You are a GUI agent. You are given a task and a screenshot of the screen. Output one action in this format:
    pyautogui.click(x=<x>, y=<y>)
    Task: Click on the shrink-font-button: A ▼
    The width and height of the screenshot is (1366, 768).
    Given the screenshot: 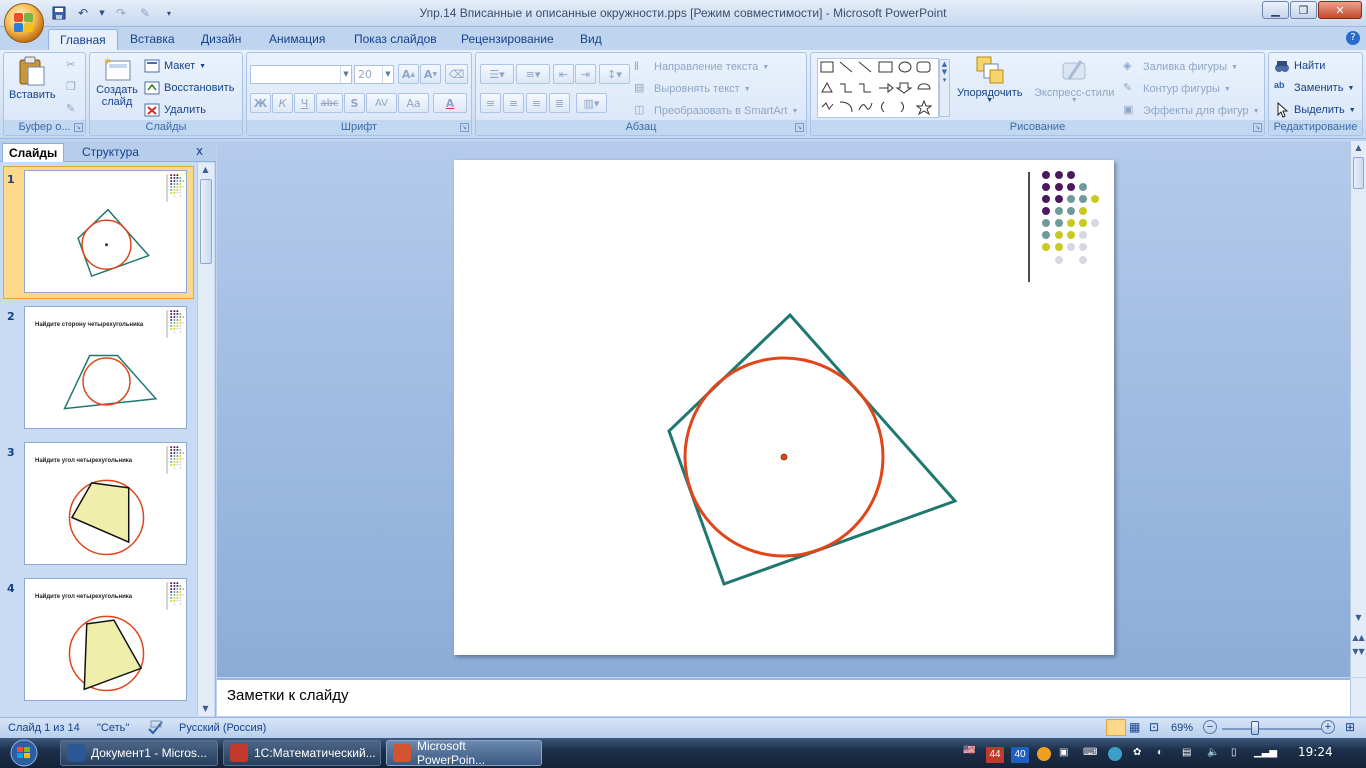 What is the action you would take?
    pyautogui.click(x=430, y=74)
    